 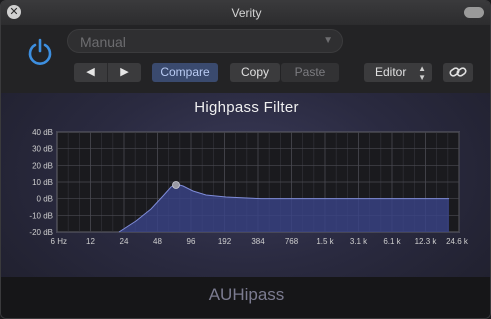 What do you see at coordinates (310, 72) in the screenshot?
I see `paste-button: Paste` at bounding box center [310, 72].